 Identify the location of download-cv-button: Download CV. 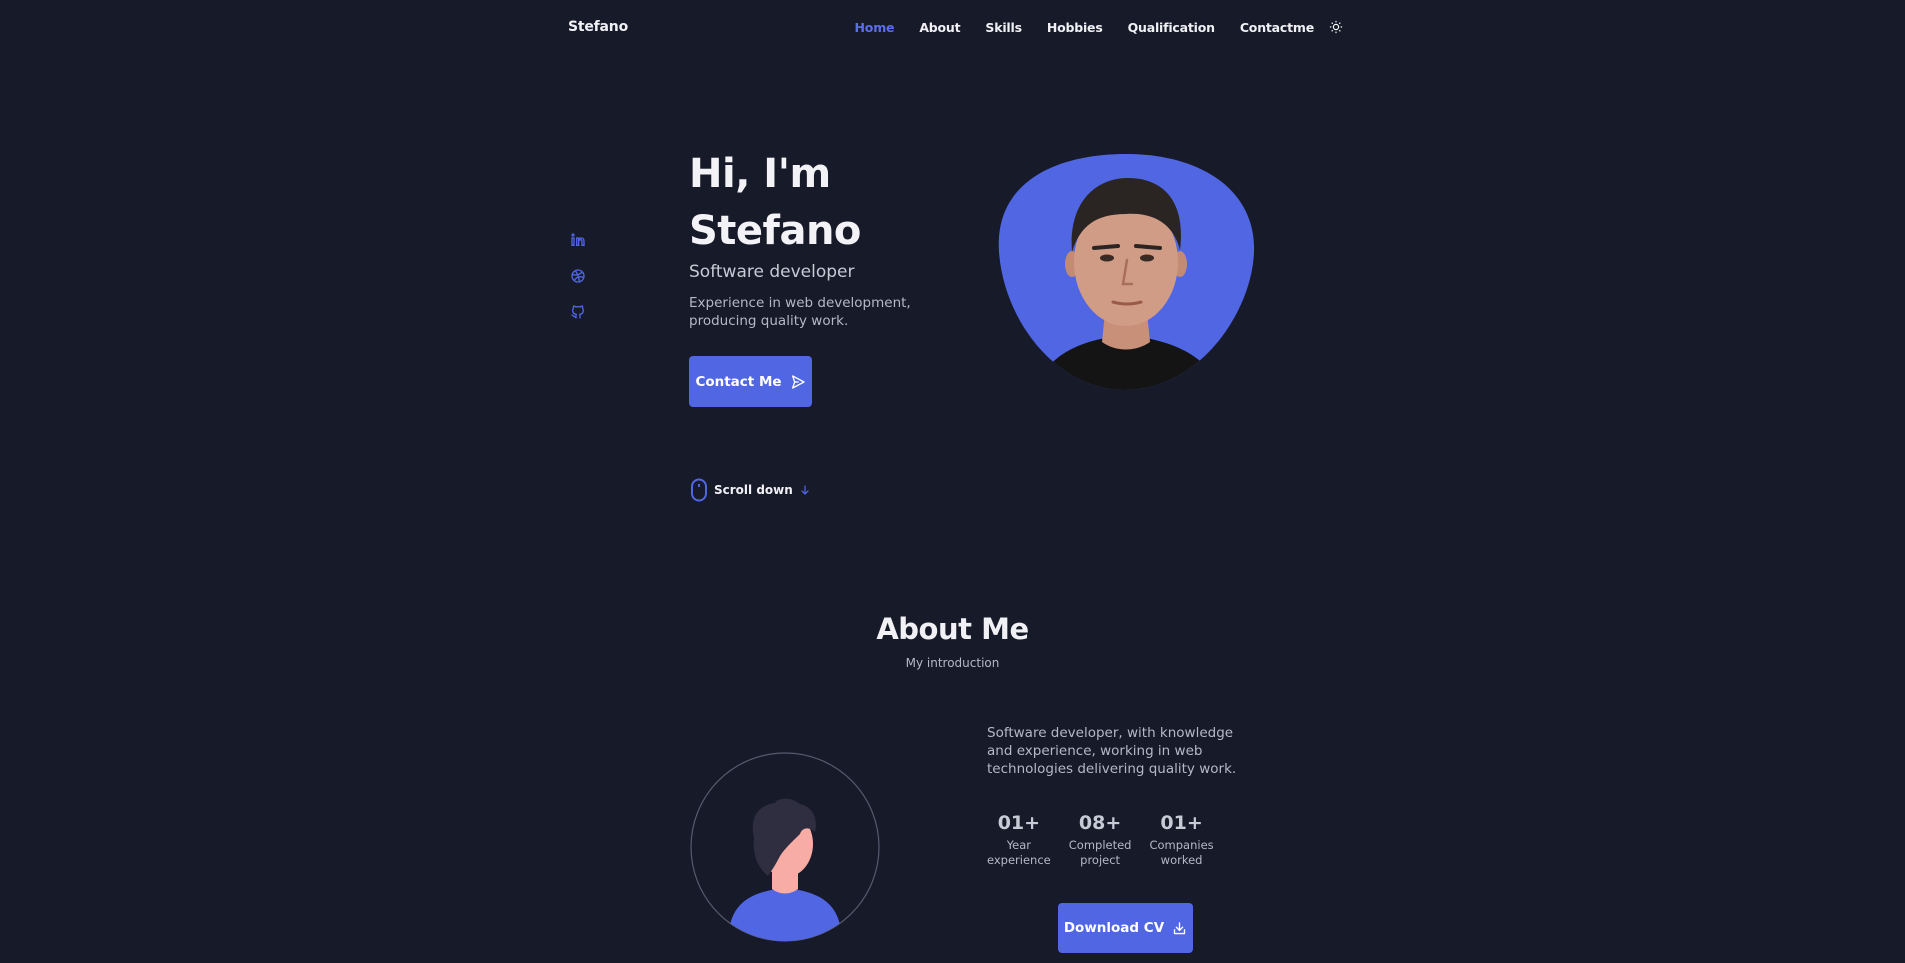
(1125, 928).